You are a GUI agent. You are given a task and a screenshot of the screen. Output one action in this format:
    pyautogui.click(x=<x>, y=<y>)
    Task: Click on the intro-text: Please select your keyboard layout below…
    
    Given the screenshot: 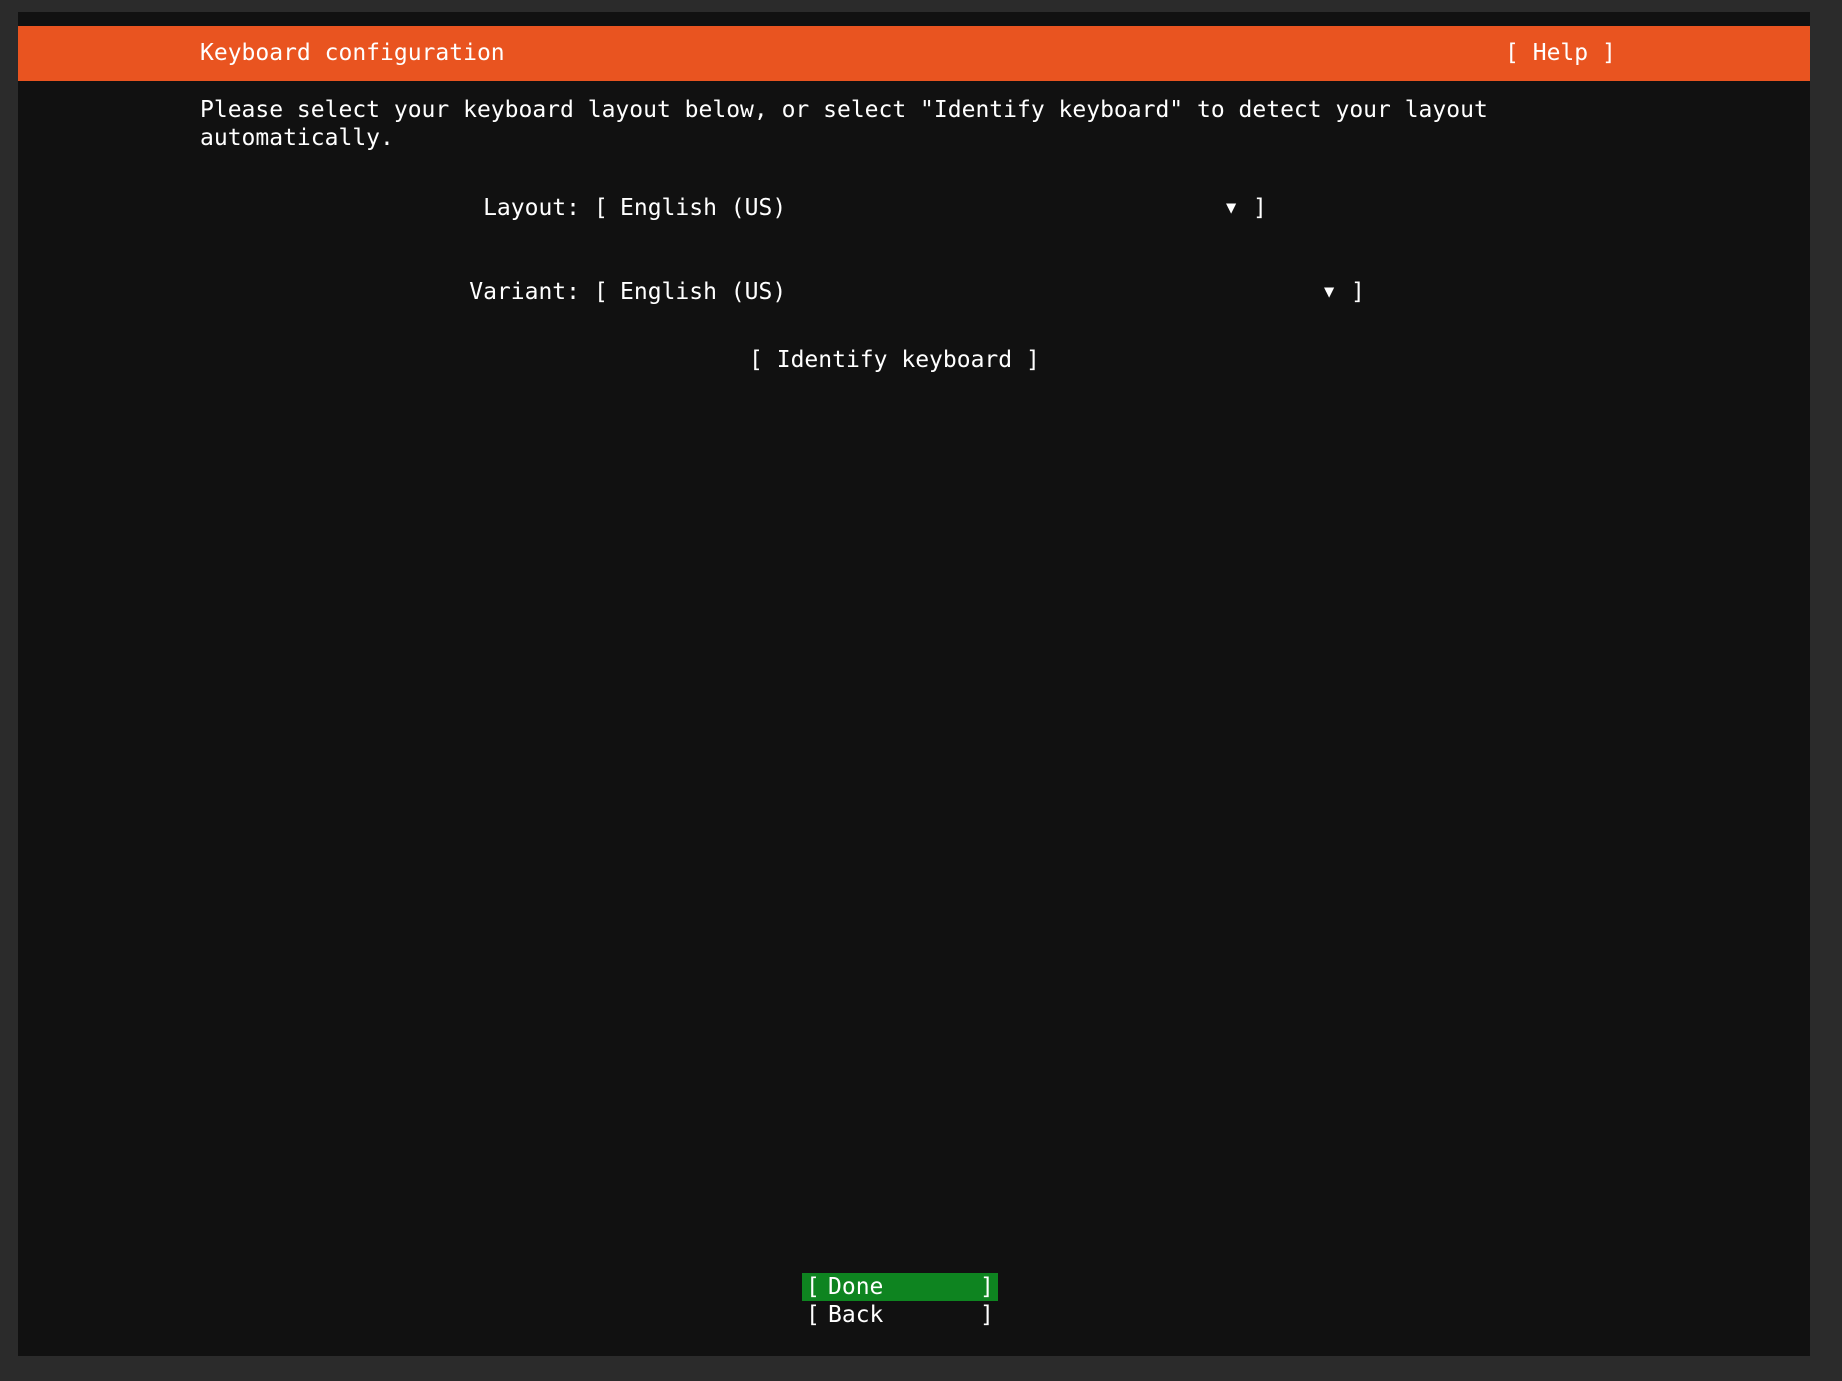 What is the action you would take?
    pyautogui.click(x=844, y=124)
    